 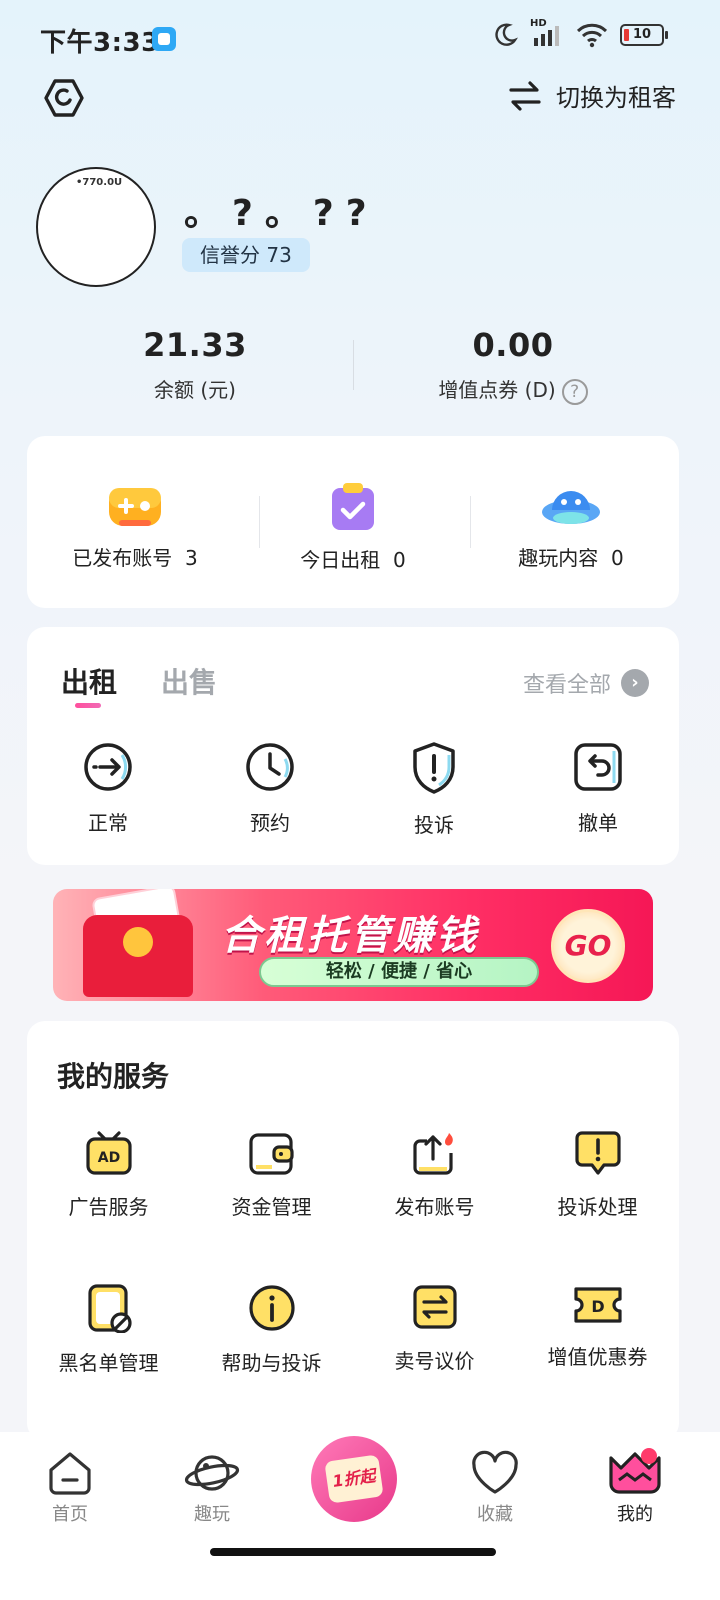 I want to click on balance-item: 21.33 余额 (元), so click(x=195, y=364).